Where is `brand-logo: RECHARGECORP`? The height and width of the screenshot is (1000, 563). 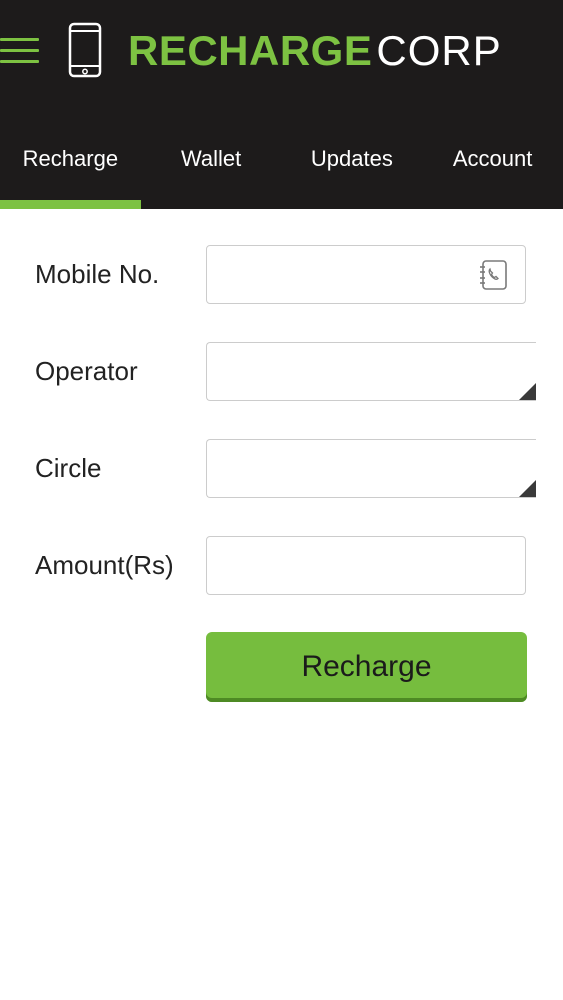 brand-logo: RECHARGECORP is located at coordinates (315, 51).